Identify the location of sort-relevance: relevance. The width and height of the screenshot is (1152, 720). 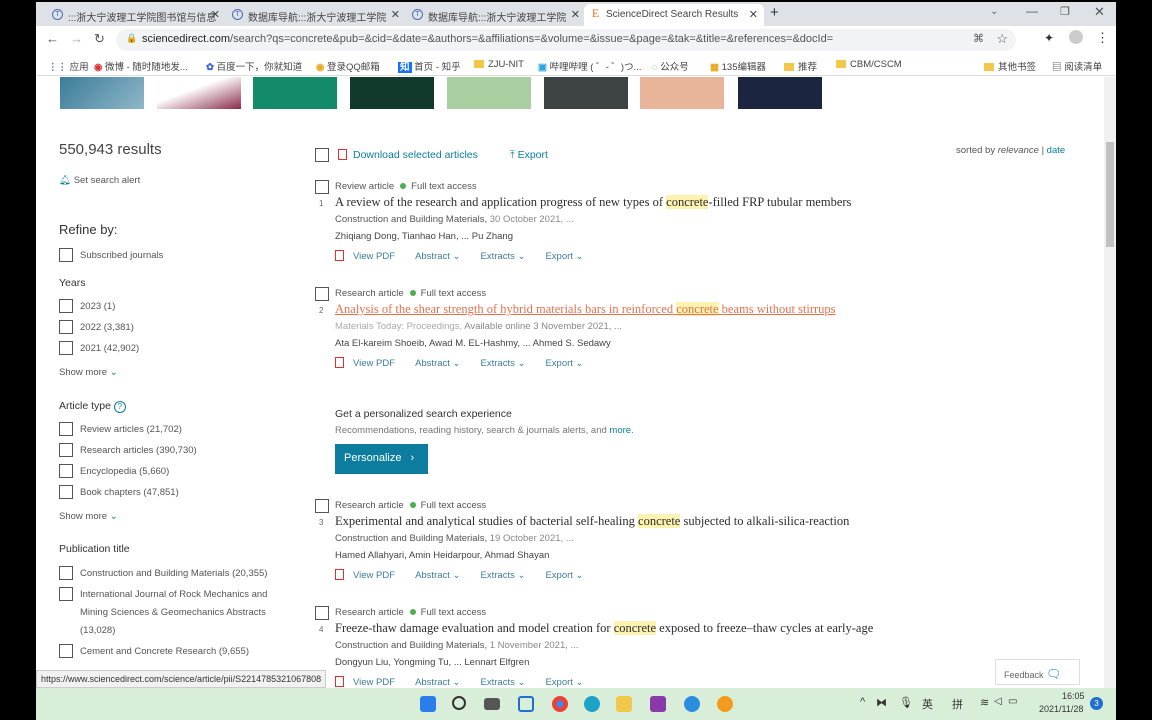
(1018, 150).